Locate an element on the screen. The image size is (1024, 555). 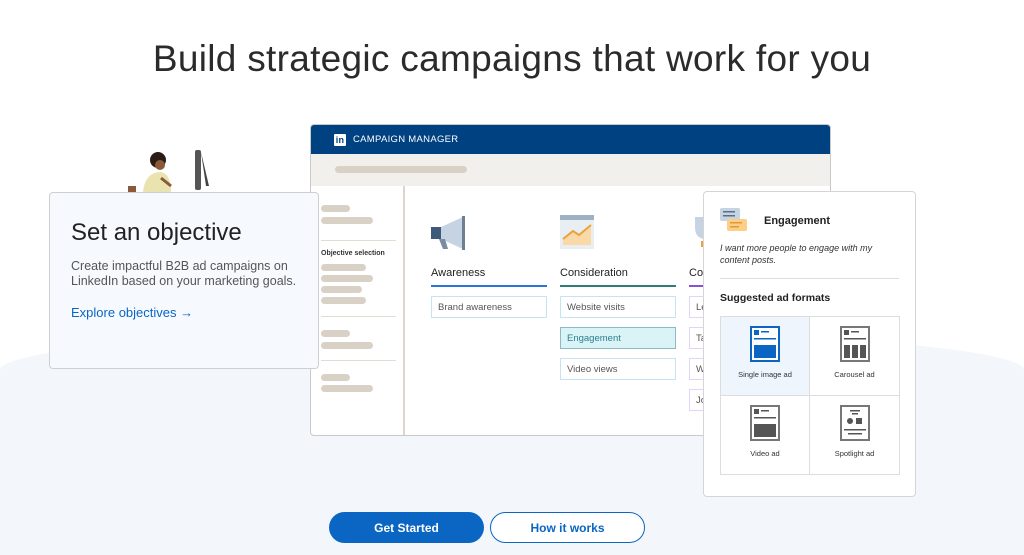
format-carousel-ad: Carousel ad is located at coordinates (854, 356).